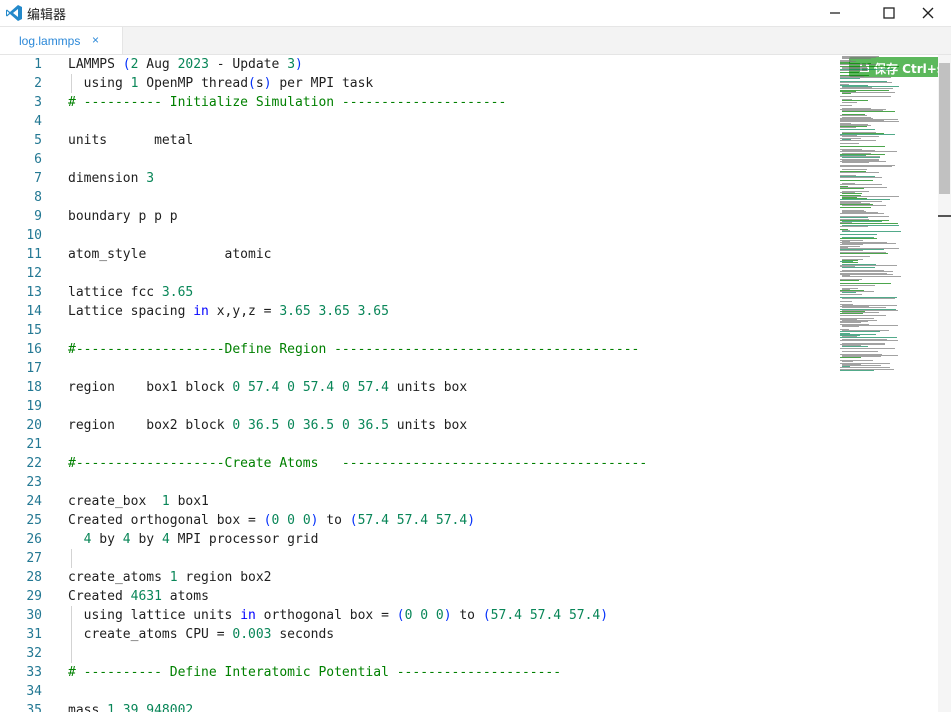 The height and width of the screenshot is (712, 951). Describe the element at coordinates (453, 634) in the screenshot. I see `code-line: create_atoms CPU = 0.003 seconds` at that location.